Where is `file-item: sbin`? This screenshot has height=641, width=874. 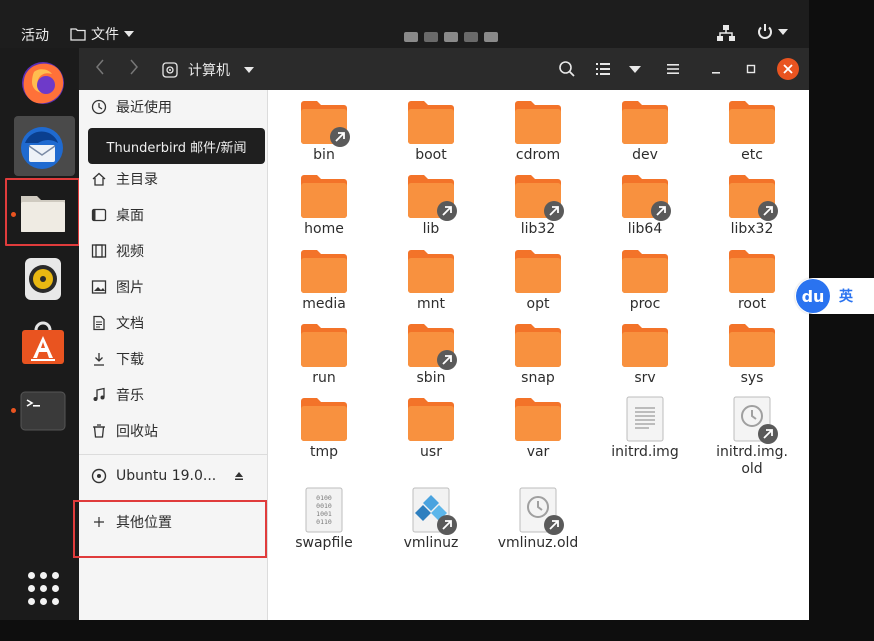 file-item: sbin is located at coordinates (431, 354).